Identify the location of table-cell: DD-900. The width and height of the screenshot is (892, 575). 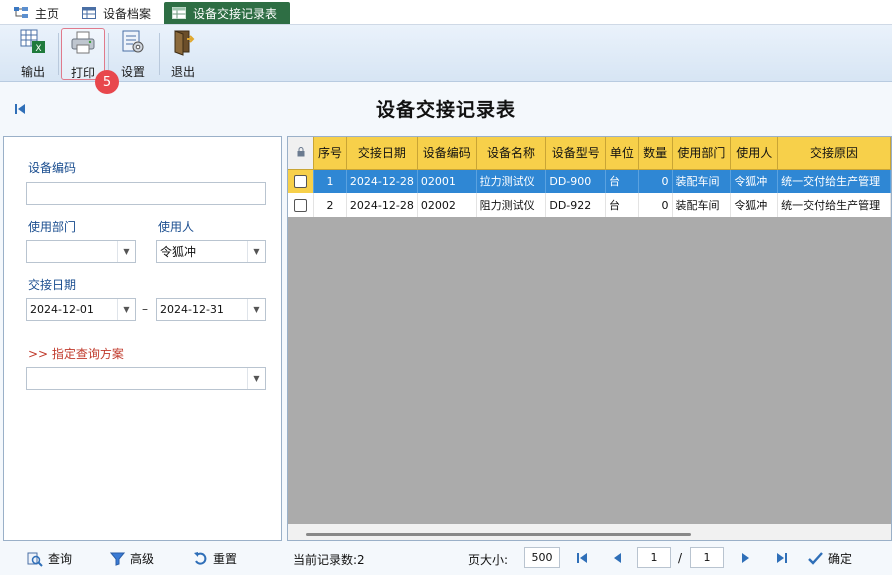
(576, 181).